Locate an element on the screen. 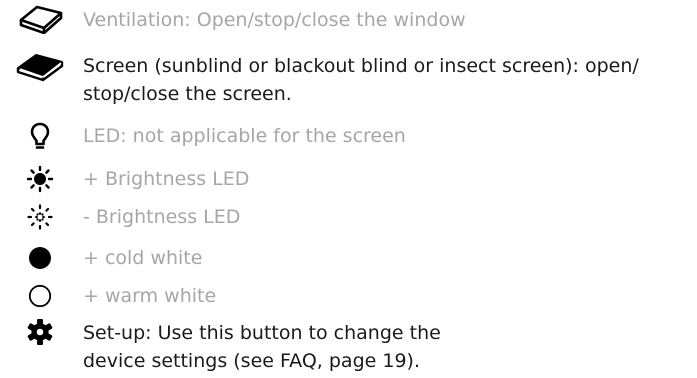  legend-item-warm-white: + warm white is located at coordinates (348, 296).